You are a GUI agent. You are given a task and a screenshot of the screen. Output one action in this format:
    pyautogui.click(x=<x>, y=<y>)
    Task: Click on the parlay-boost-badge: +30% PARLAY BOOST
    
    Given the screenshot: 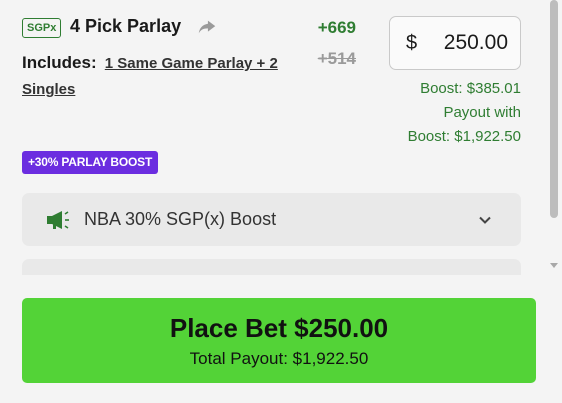 What is the action you would take?
    pyautogui.click(x=90, y=162)
    